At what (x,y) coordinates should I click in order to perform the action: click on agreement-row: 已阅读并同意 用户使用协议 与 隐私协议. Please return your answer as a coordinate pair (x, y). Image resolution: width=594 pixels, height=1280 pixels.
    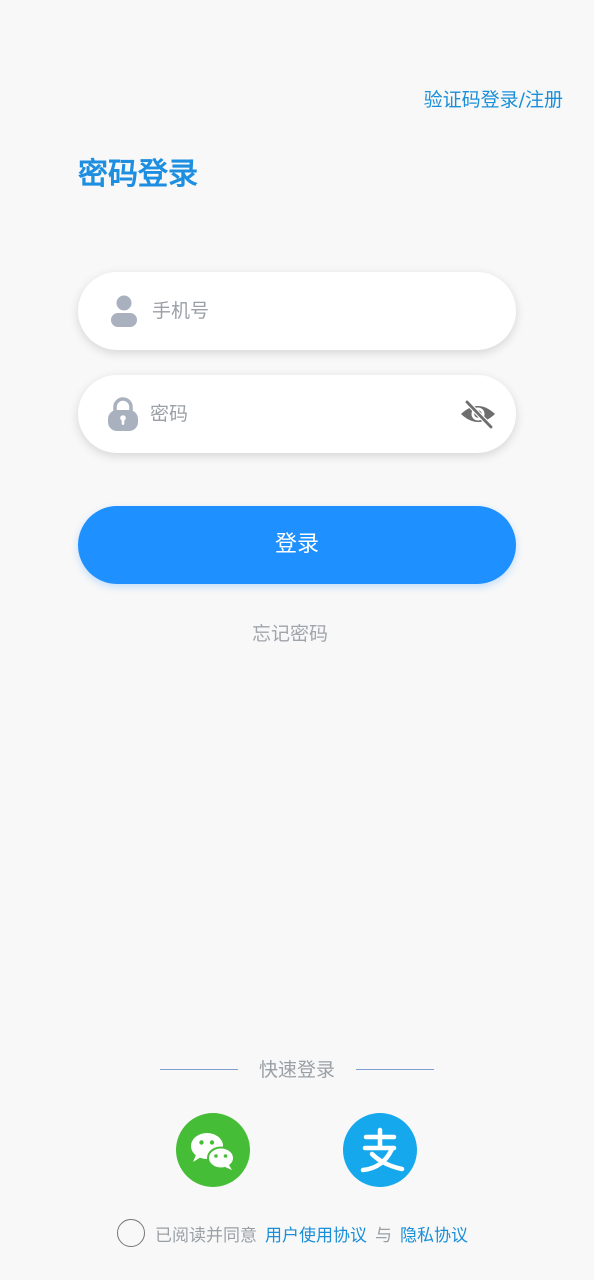
    Looking at the image, I should click on (292, 1233).